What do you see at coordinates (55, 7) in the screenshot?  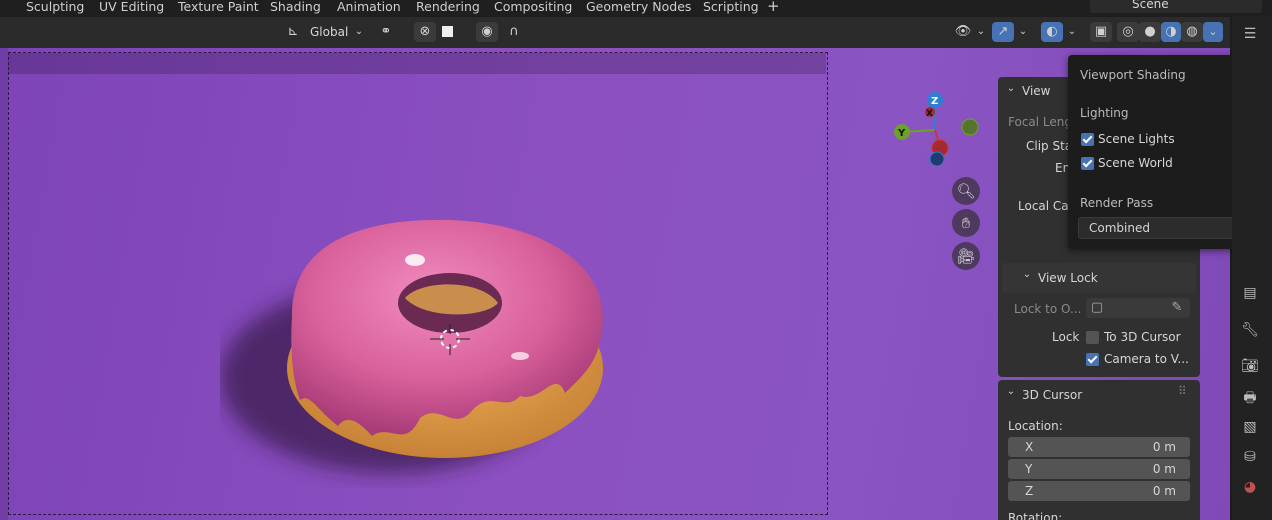 I see `tab-sculpting: Sculpting` at bounding box center [55, 7].